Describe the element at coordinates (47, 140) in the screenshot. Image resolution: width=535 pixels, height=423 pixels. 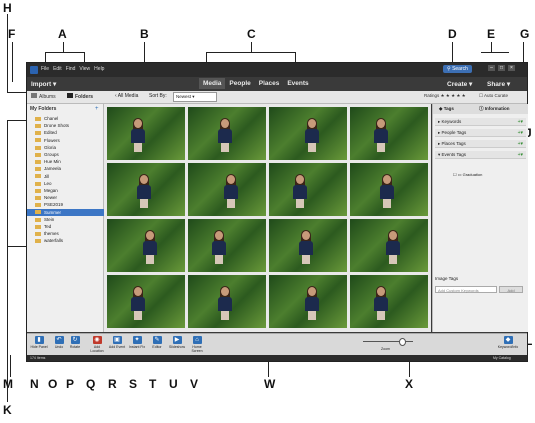
I see `folder-item: Flowers` at that location.